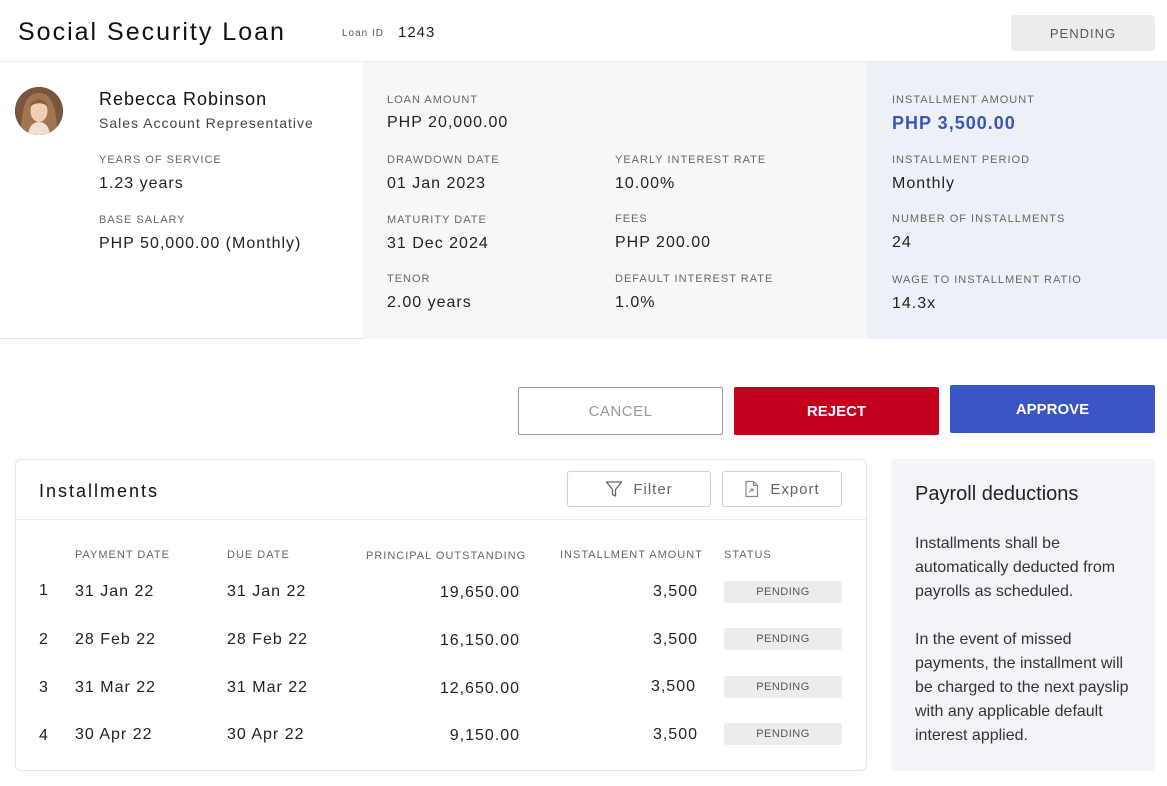 The width and height of the screenshot is (1167, 786). Describe the element at coordinates (438, 243) in the screenshot. I see `maturity-date-value: 31 Dec 2024` at that location.